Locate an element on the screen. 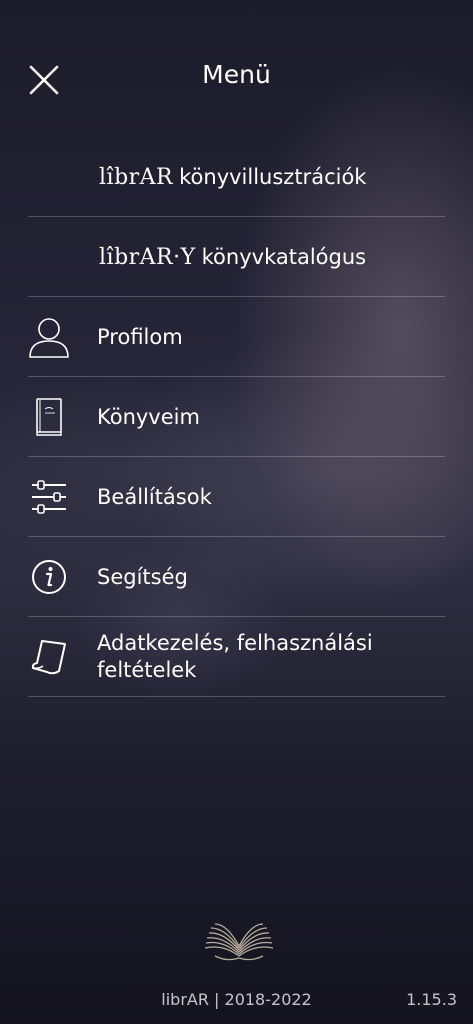  menu-item-privacy-terms: Adatkezelés, felhasználási feltételek is located at coordinates (236, 657).